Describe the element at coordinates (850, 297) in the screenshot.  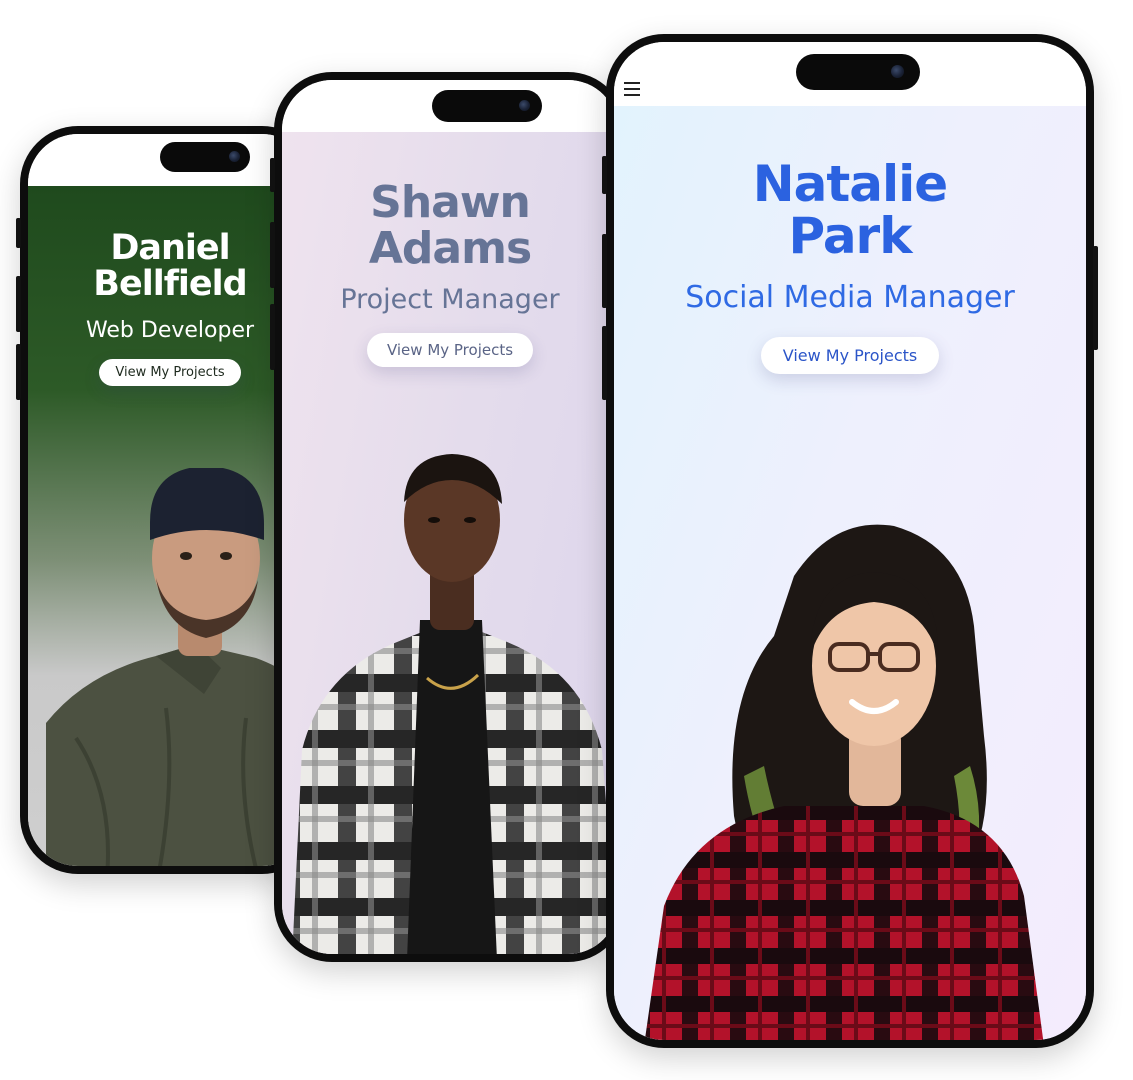
I see `profile-role: Social Media Manager` at that location.